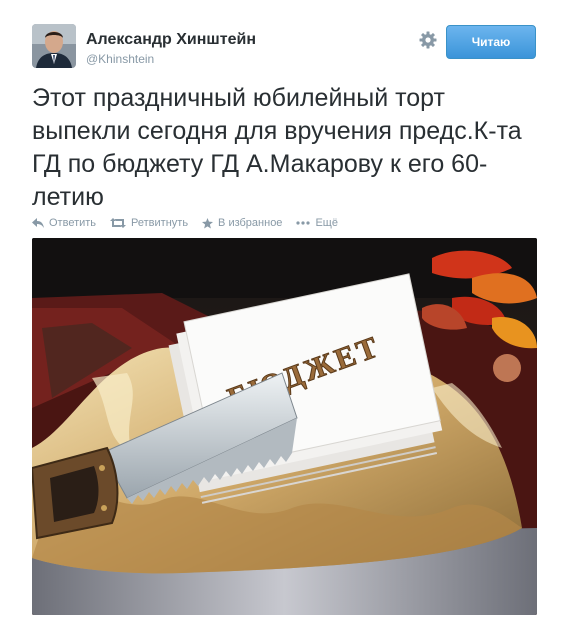 Image resolution: width=569 pixels, height=635 pixels. What do you see at coordinates (250, 223) in the screenshot?
I see `favorite-label: В избранное` at bounding box center [250, 223].